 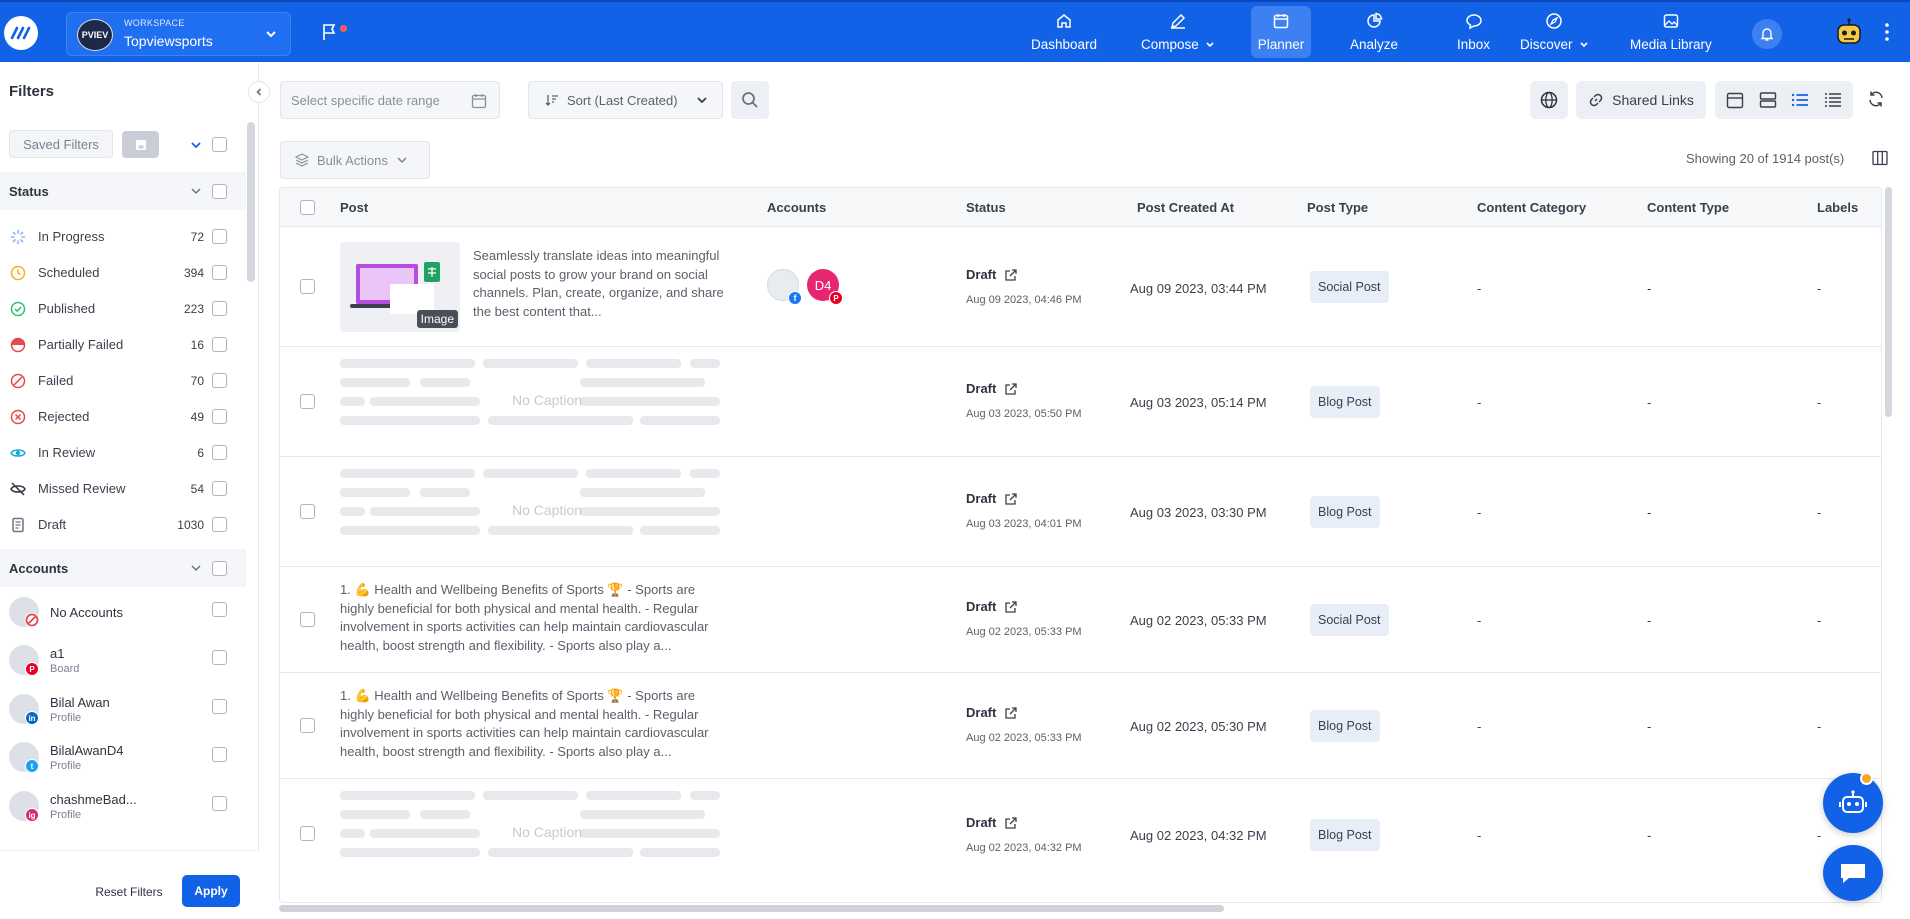 What do you see at coordinates (219, 568) in the screenshot?
I see `accounts-all-checkbox` at bounding box center [219, 568].